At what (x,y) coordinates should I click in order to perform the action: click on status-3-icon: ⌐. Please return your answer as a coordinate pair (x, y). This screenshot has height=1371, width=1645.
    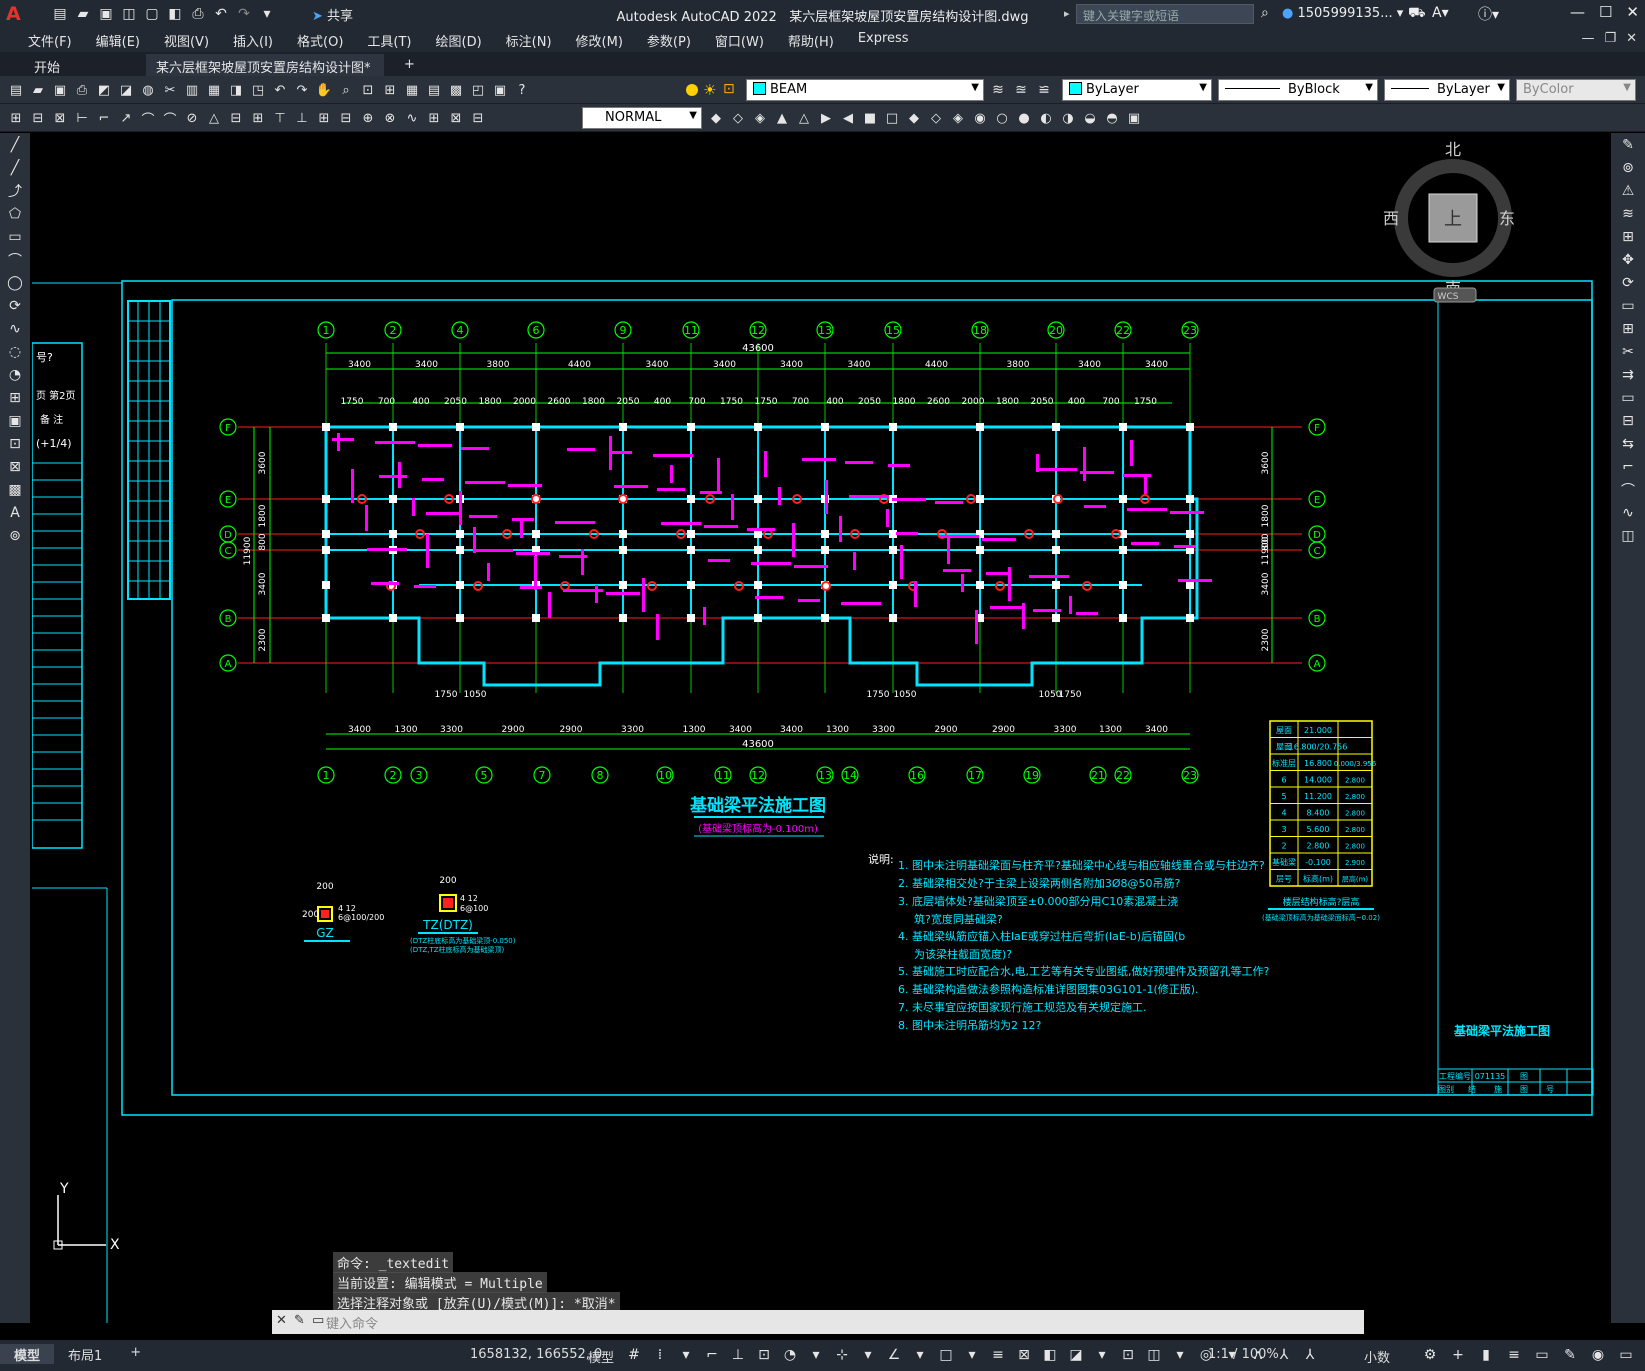
    Looking at the image, I should click on (712, 1355).